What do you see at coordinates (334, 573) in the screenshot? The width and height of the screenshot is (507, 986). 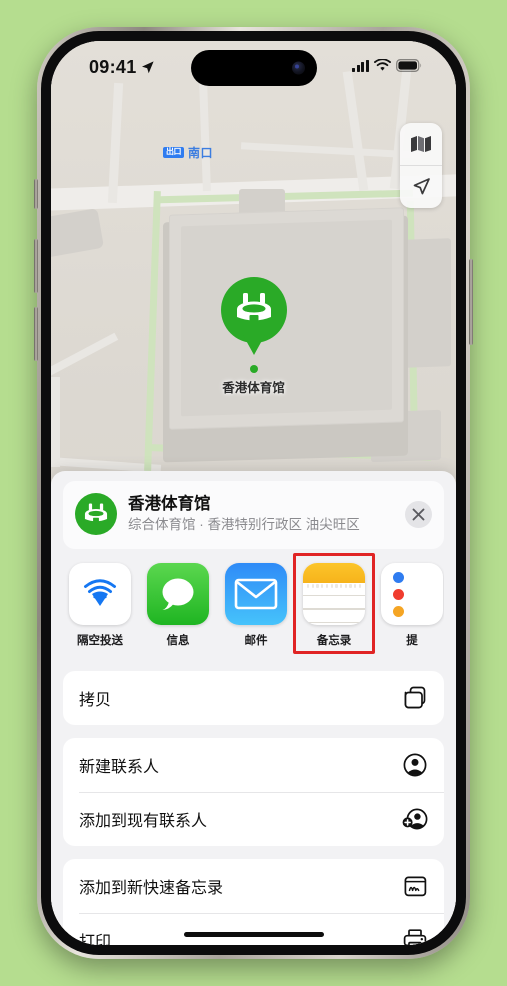 I see `notes-header-band` at bounding box center [334, 573].